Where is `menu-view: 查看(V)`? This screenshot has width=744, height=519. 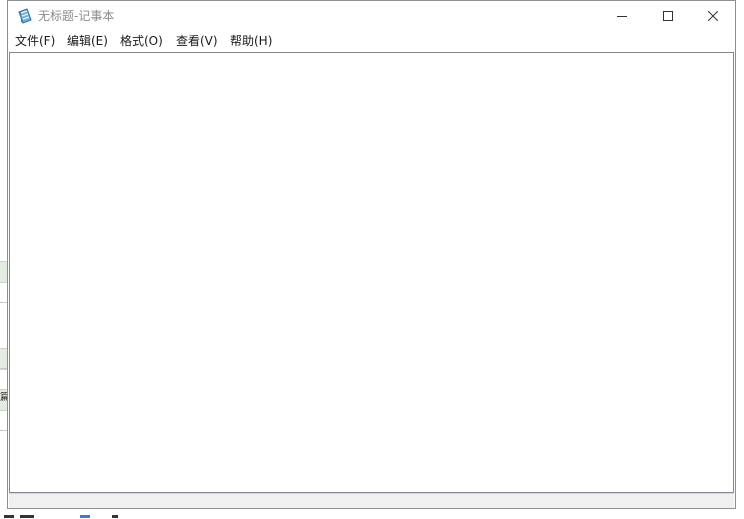 menu-view: 查看(V) is located at coordinates (197, 41).